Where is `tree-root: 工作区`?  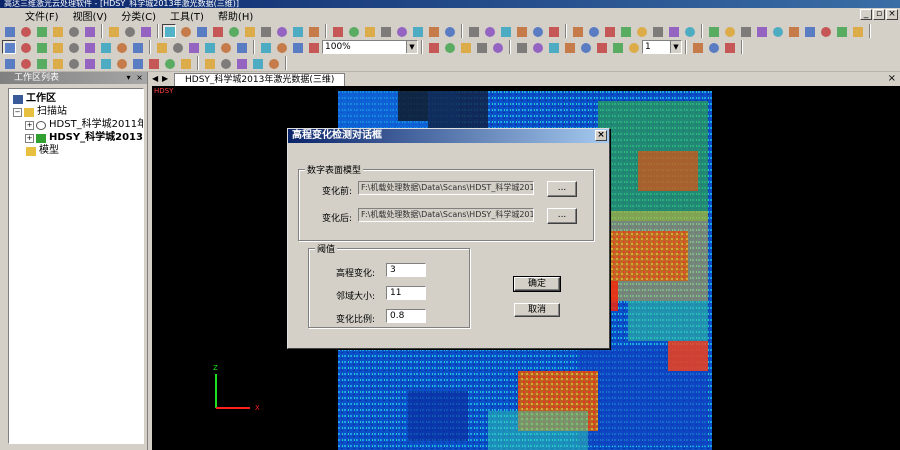
tree-root: 工作区 is located at coordinates (34, 99).